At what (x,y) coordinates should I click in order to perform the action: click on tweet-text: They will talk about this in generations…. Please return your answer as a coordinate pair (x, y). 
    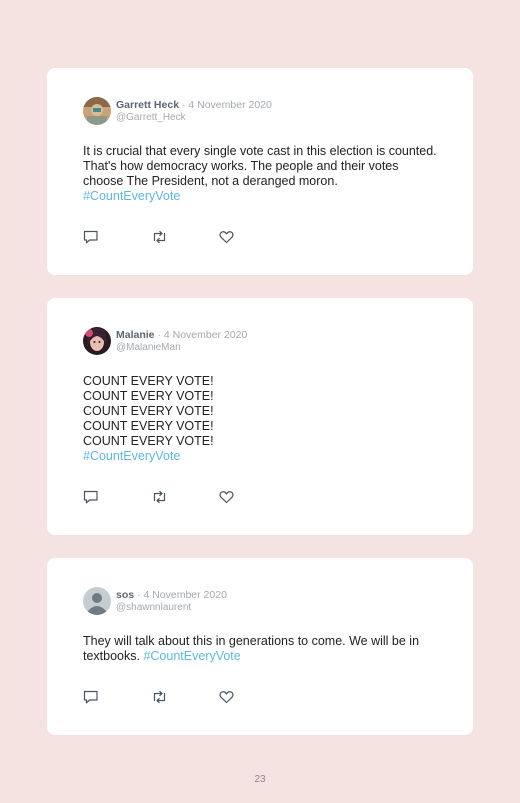
    Looking at the image, I should click on (260, 649).